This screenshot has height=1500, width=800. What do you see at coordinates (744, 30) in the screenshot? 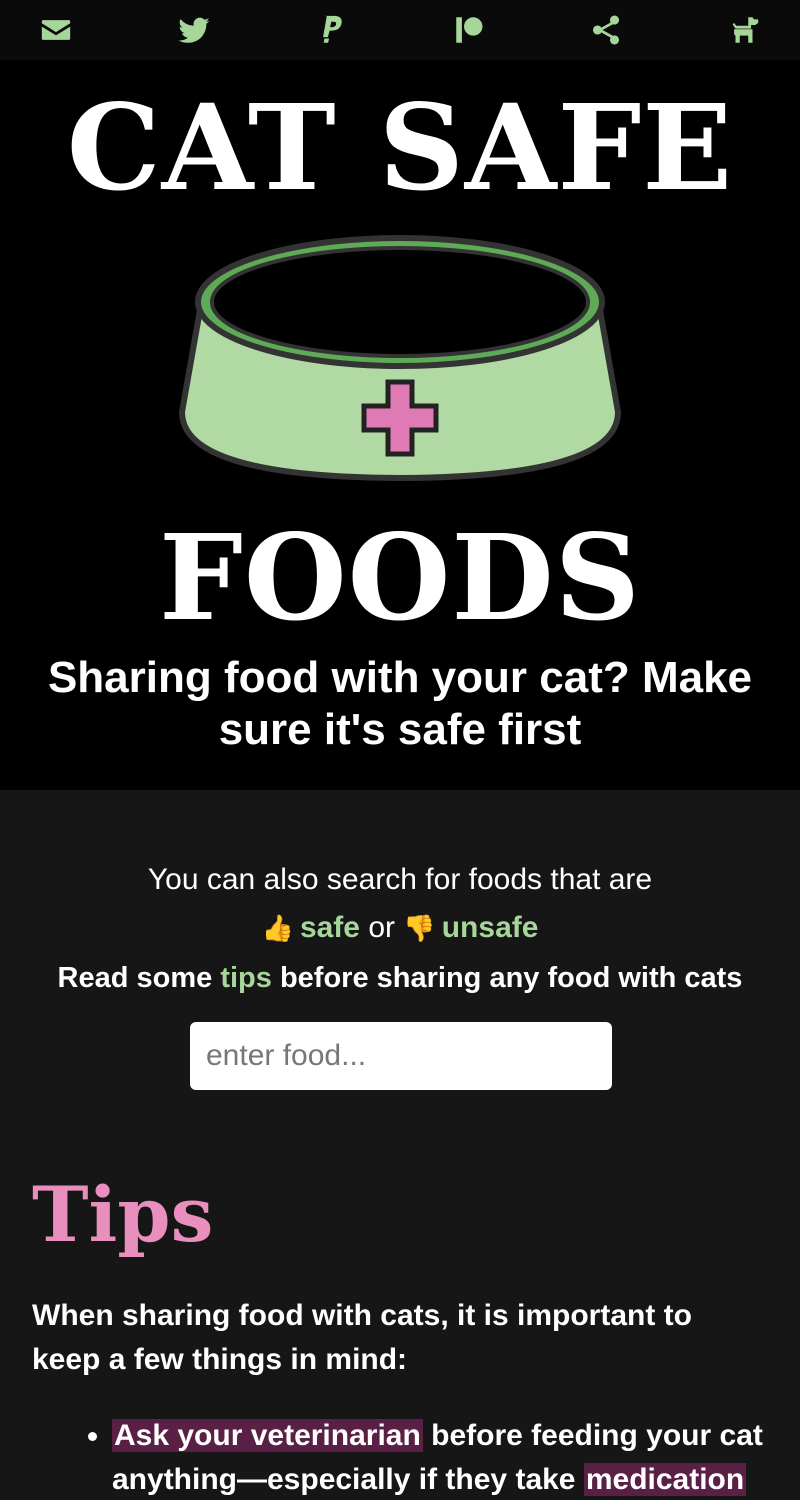
I see `dog-icon` at bounding box center [744, 30].